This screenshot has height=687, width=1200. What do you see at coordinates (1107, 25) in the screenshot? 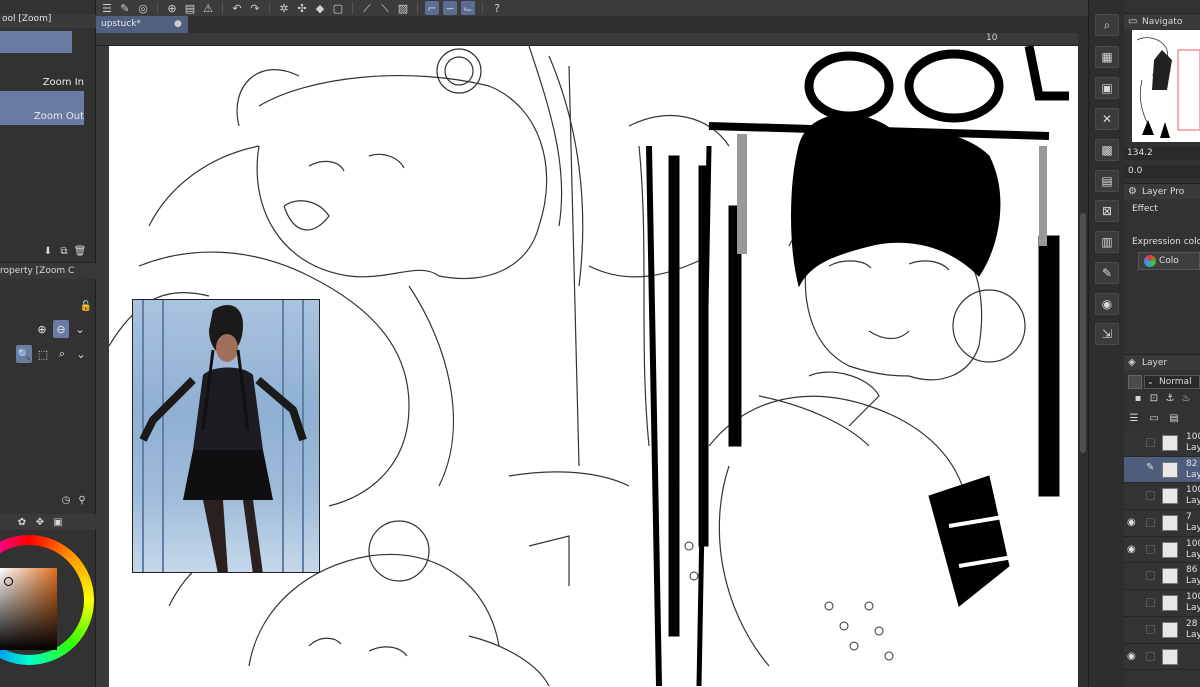
I see `search-icon: ⌕` at bounding box center [1107, 25].